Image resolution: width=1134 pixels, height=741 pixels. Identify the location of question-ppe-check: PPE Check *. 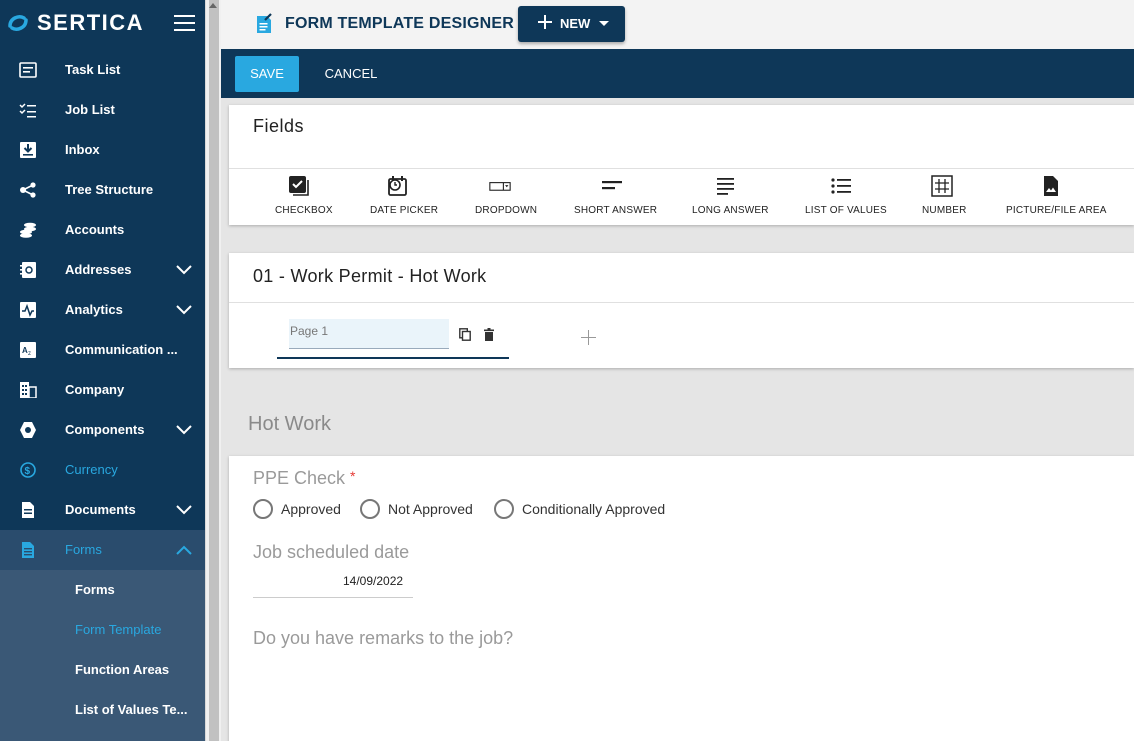
(304, 478).